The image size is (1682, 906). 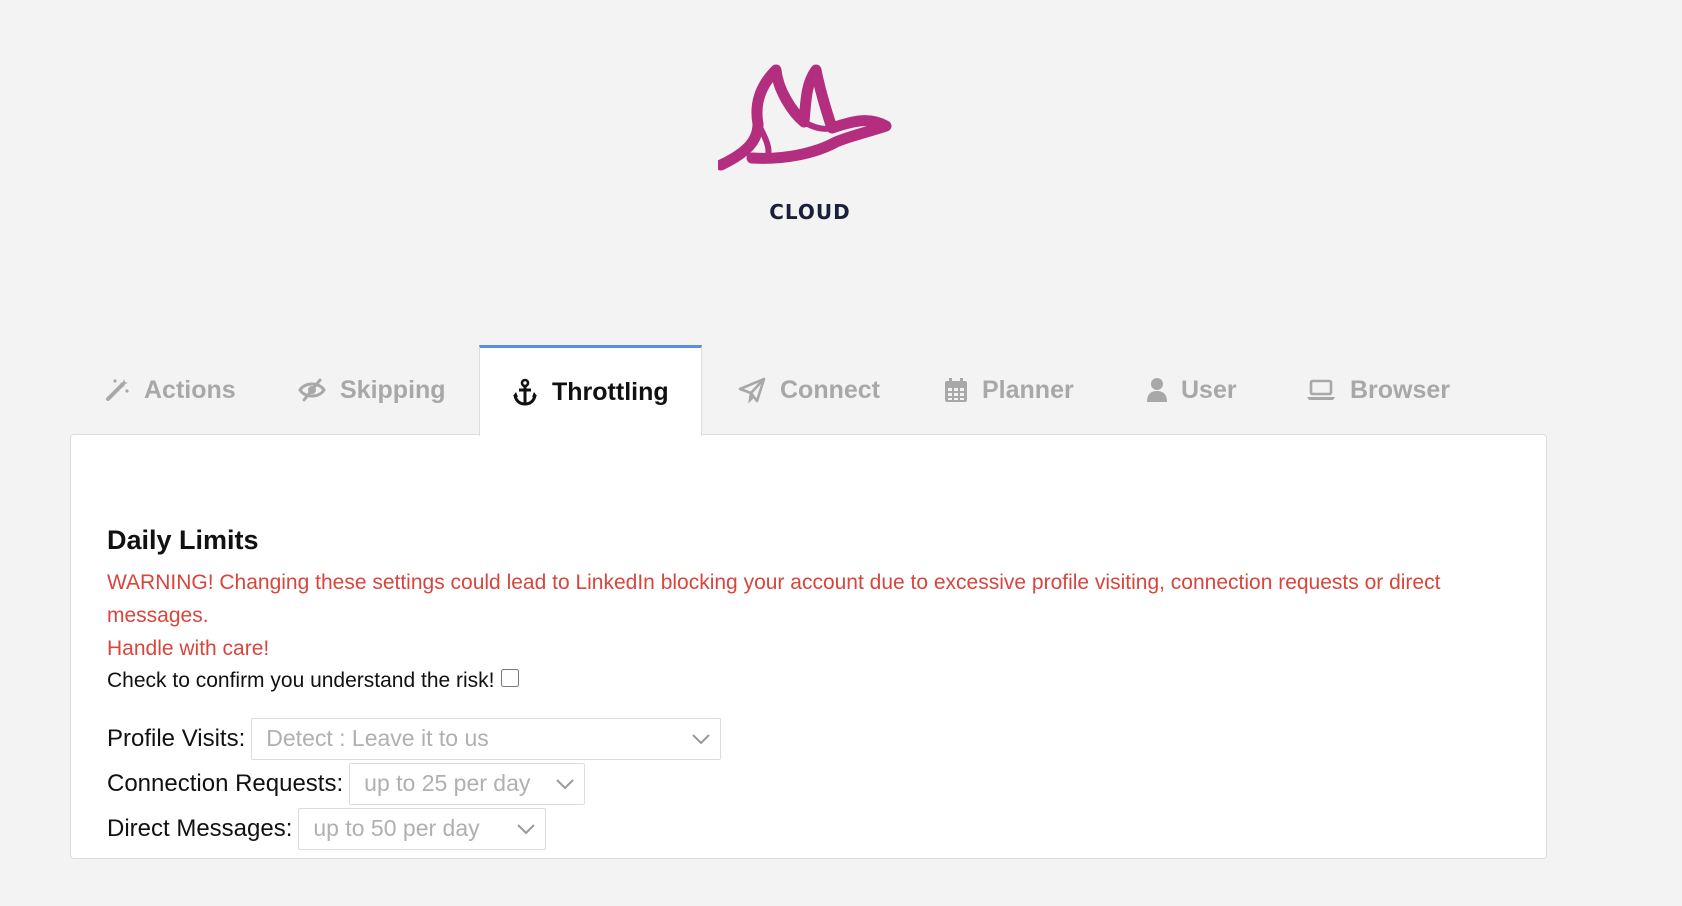 What do you see at coordinates (1209, 389) in the screenshot?
I see `tab-label: User` at bounding box center [1209, 389].